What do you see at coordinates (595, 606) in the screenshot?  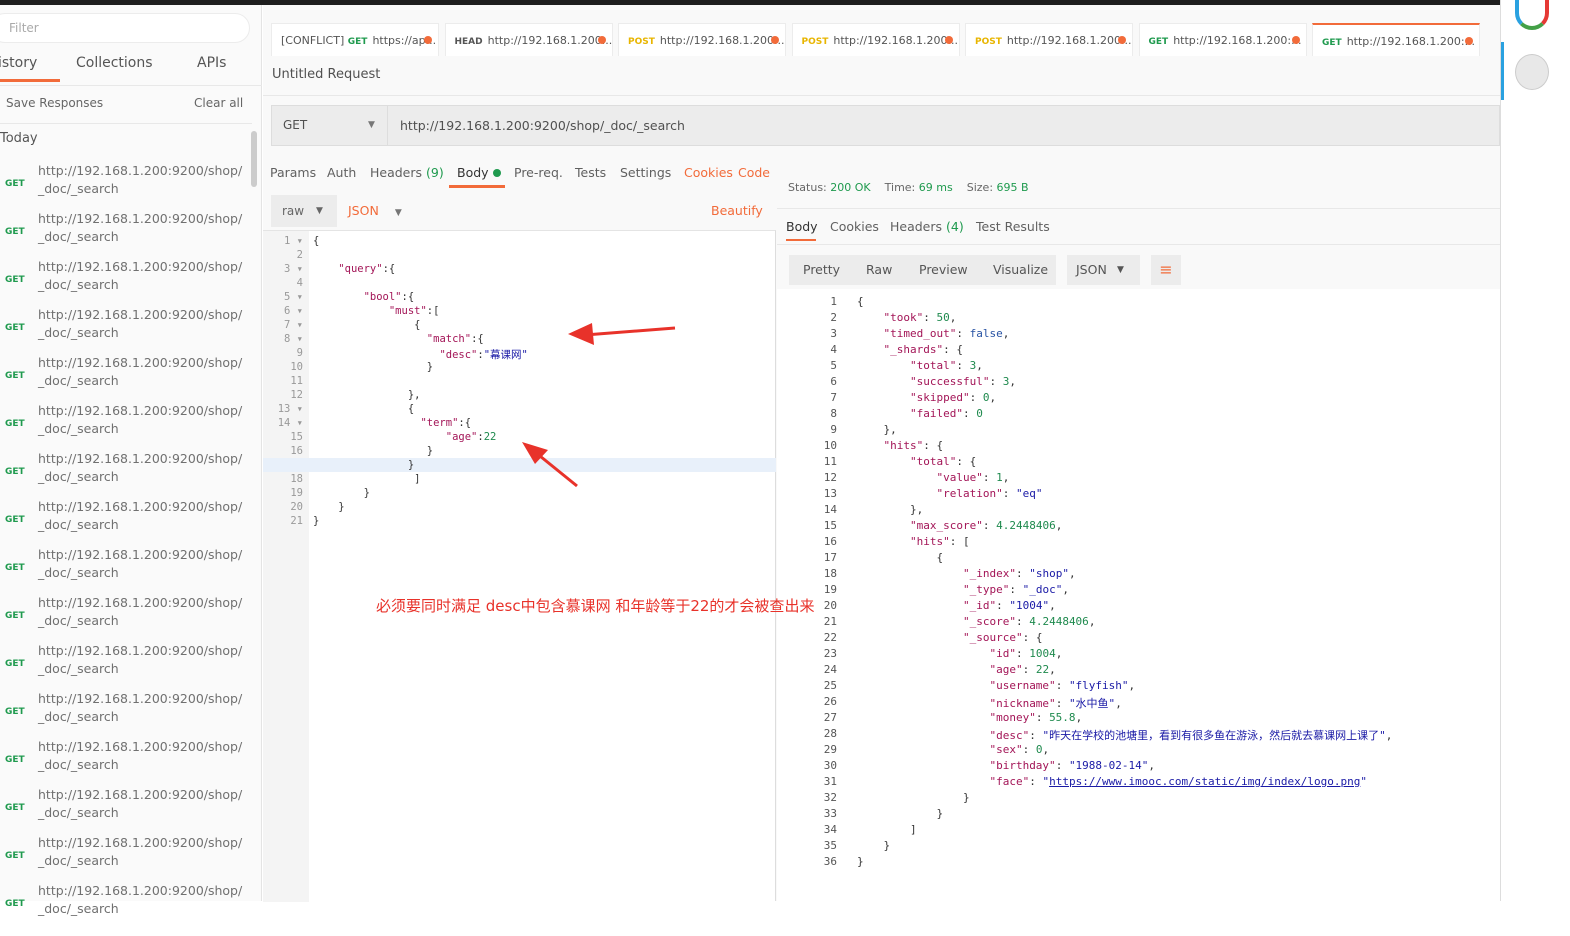 I see `annotation-text: 必须要同时满足 desc中包含慕课网 和年龄等于22的才会被查出来` at bounding box center [595, 606].